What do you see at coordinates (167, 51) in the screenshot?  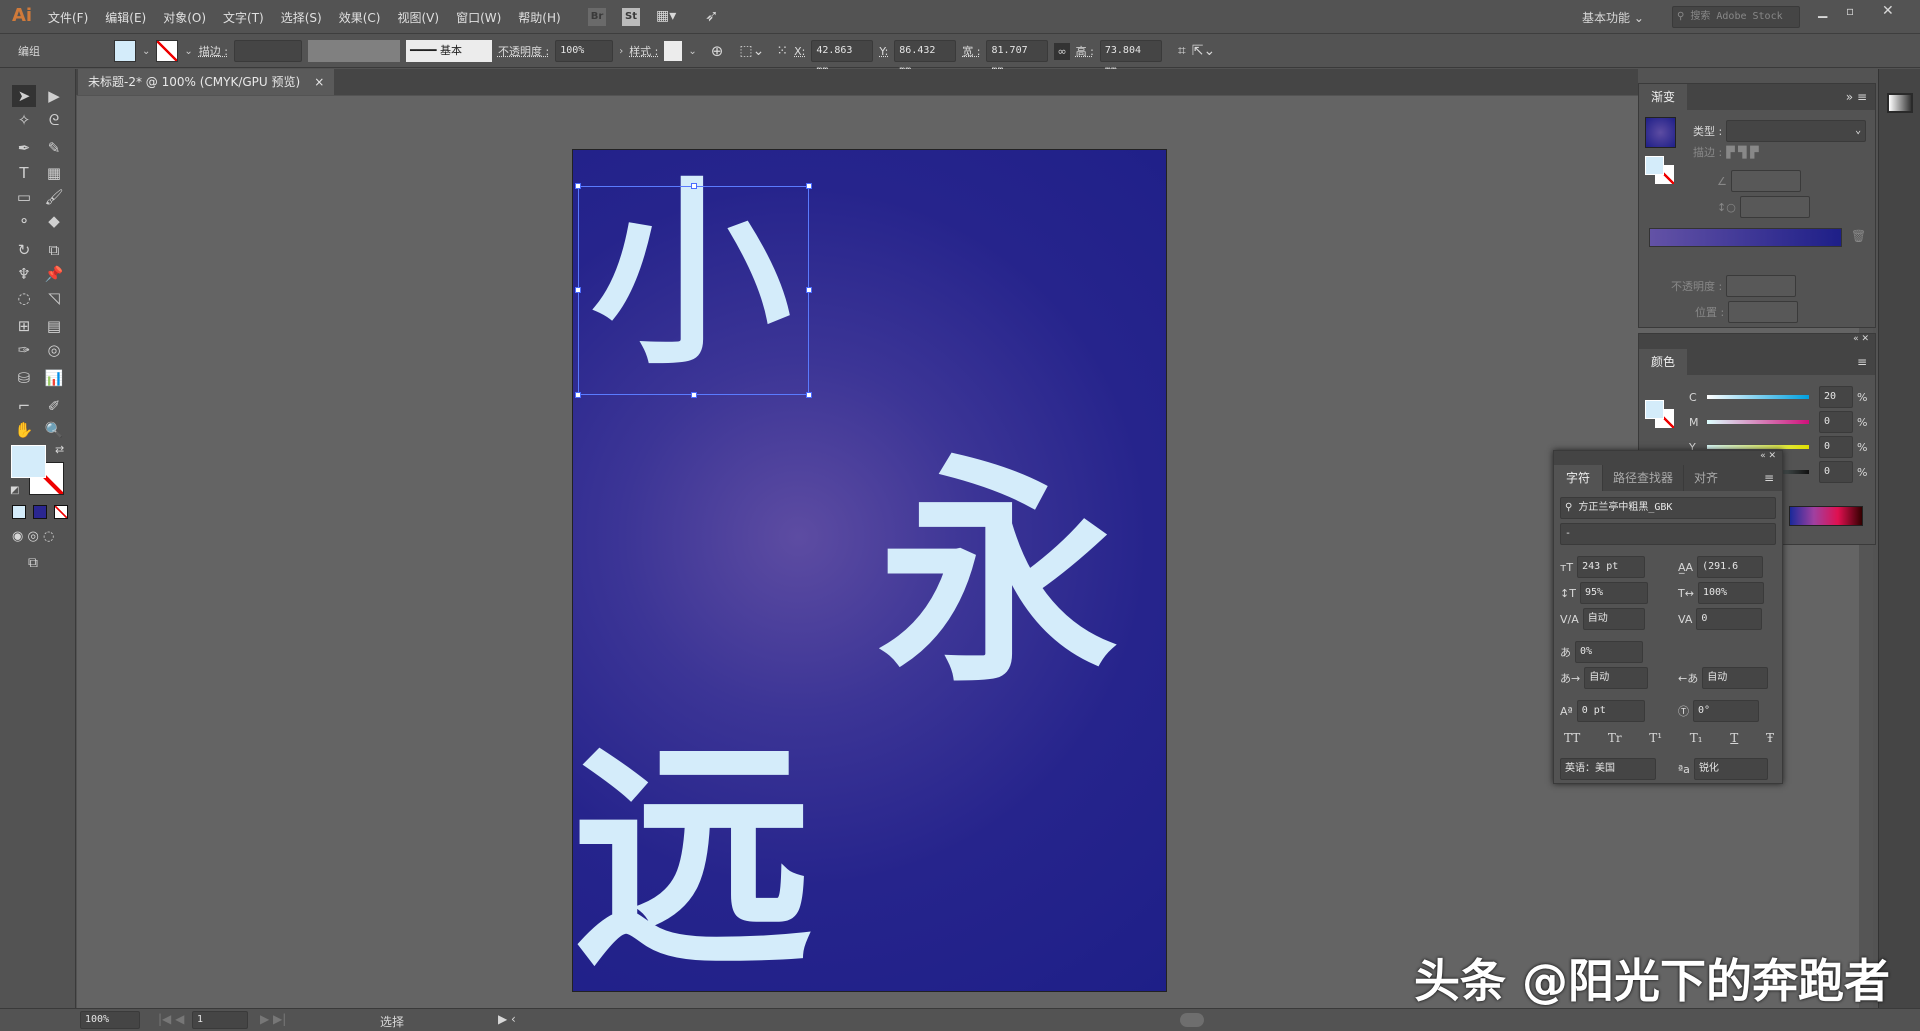 I see `stroke-swatch` at bounding box center [167, 51].